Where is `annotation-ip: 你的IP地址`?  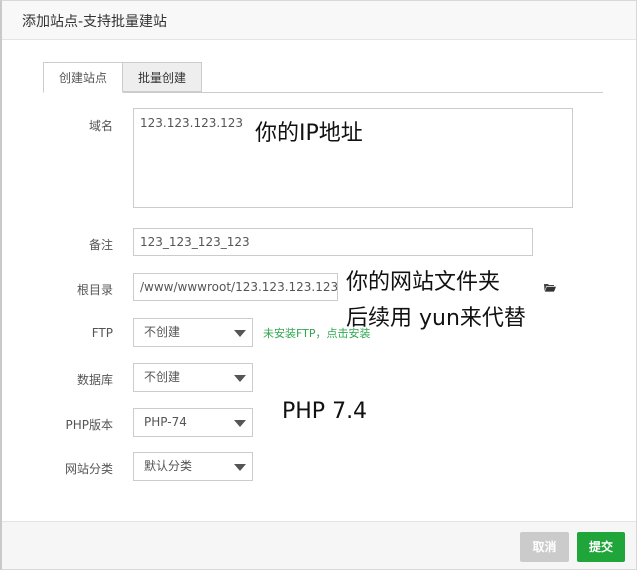 annotation-ip: 你的IP地址 is located at coordinates (309, 133).